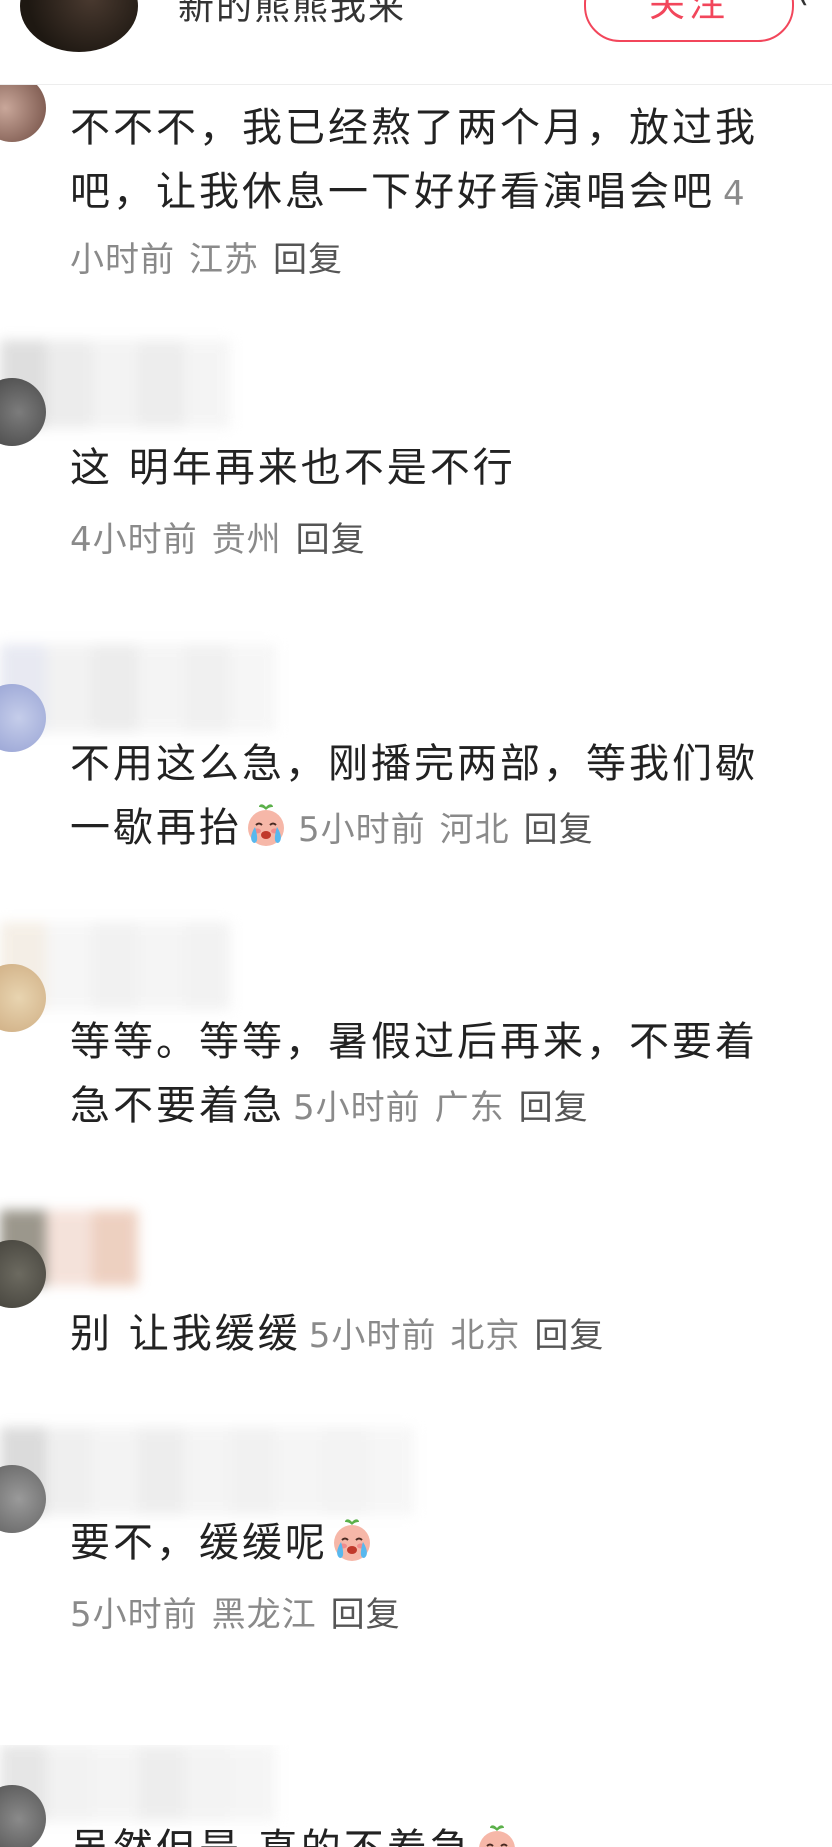 Image resolution: width=832 pixels, height=1847 pixels. Describe the element at coordinates (207, 1471) in the screenshot. I see `blurred-username` at that location.